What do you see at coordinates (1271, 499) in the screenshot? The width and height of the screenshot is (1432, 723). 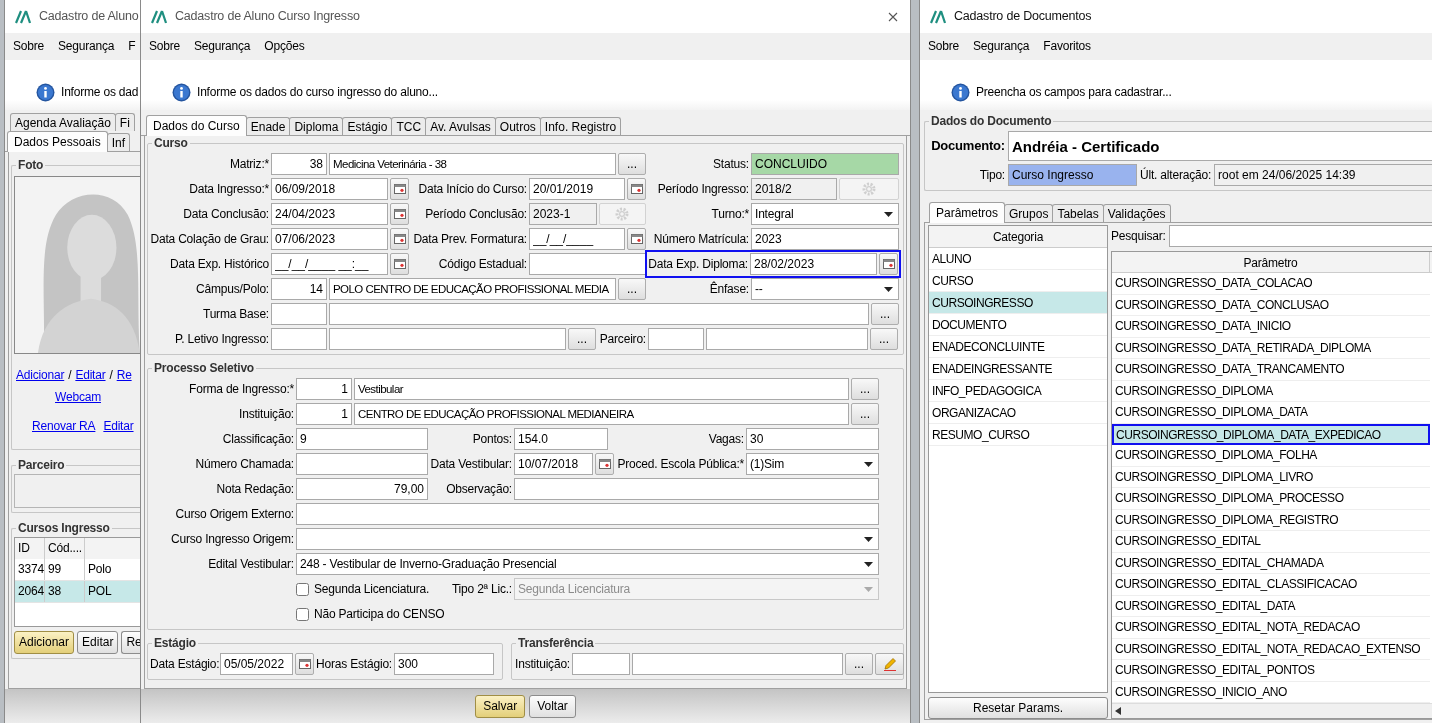 I see `table-row: CURSOINGRESSO_DIPLOMA_PROCESSO` at bounding box center [1271, 499].